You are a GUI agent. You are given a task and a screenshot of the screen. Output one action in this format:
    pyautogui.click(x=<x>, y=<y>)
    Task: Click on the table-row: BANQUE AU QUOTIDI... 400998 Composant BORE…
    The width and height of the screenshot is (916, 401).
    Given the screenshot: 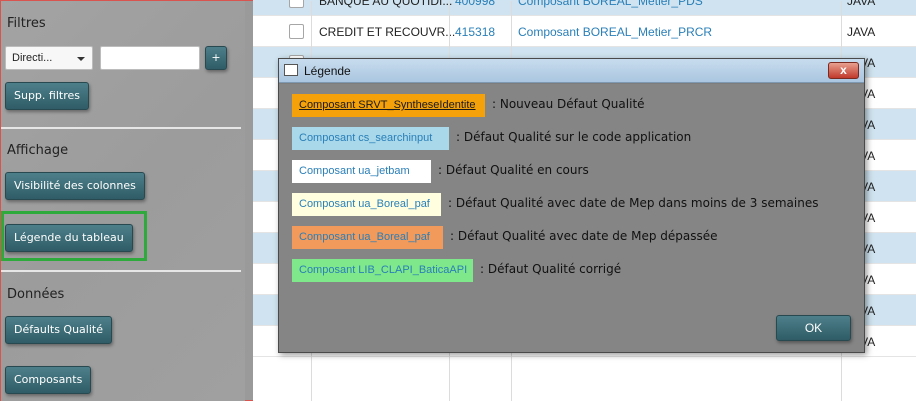 What is the action you would take?
    pyautogui.click(x=584, y=8)
    